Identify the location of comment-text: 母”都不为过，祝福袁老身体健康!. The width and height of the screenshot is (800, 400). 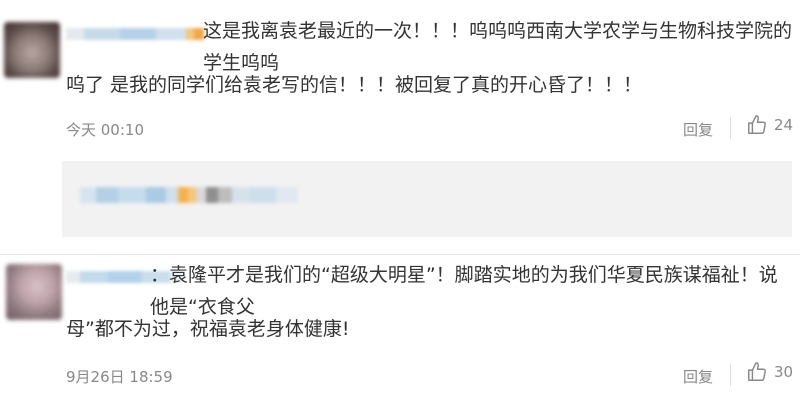
(426, 329).